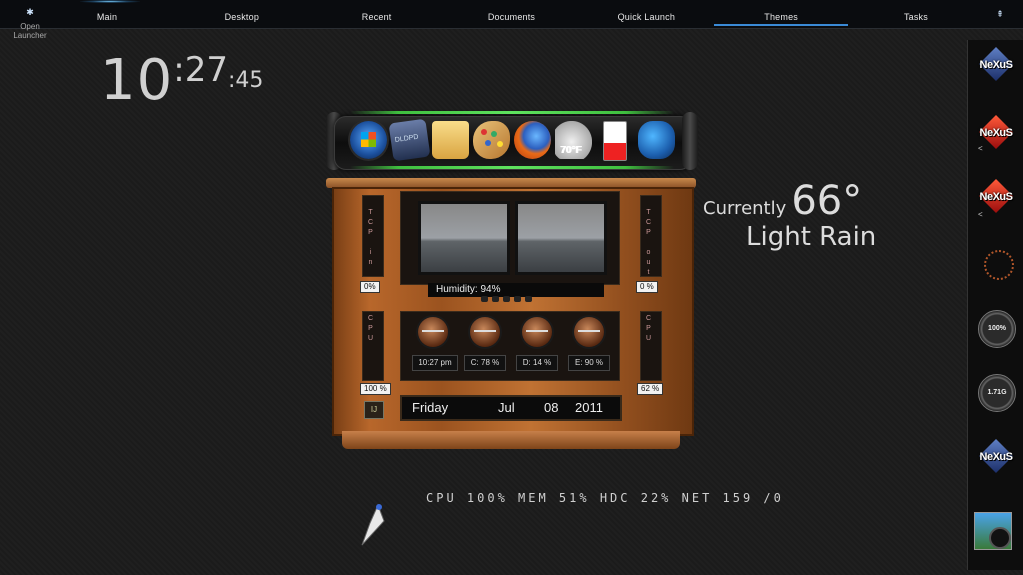  What do you see at coordinates (368, 140) in the screenshot?
I see `windows-start-icon` at bounding box center [368, 140].